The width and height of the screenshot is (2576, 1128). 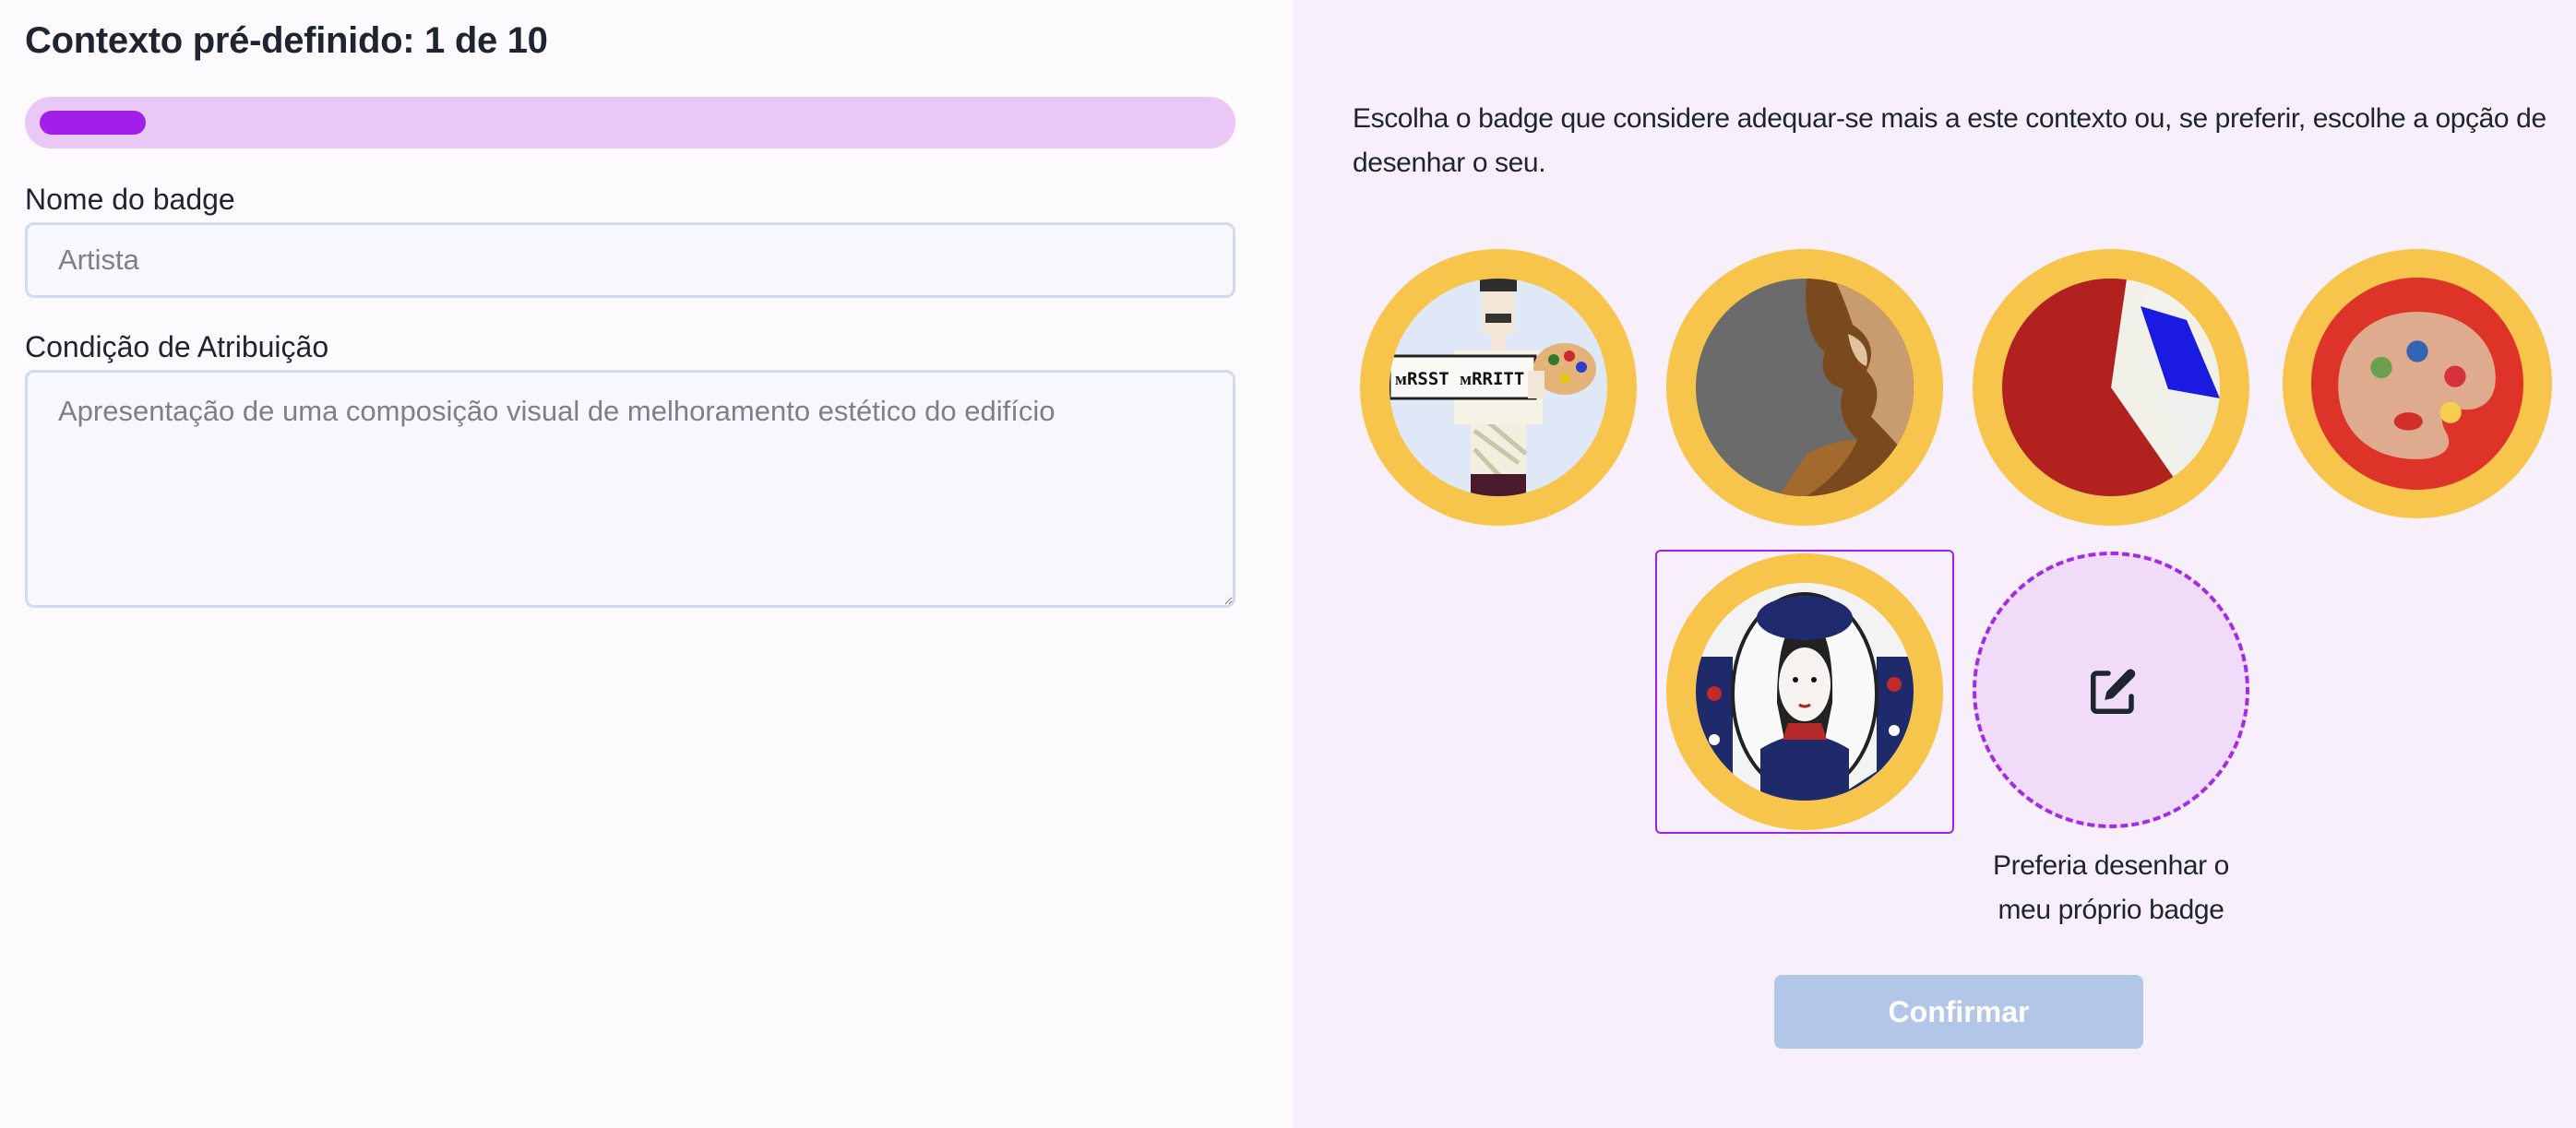 I want to click on badge-name-input, so click(x=630, y=260).